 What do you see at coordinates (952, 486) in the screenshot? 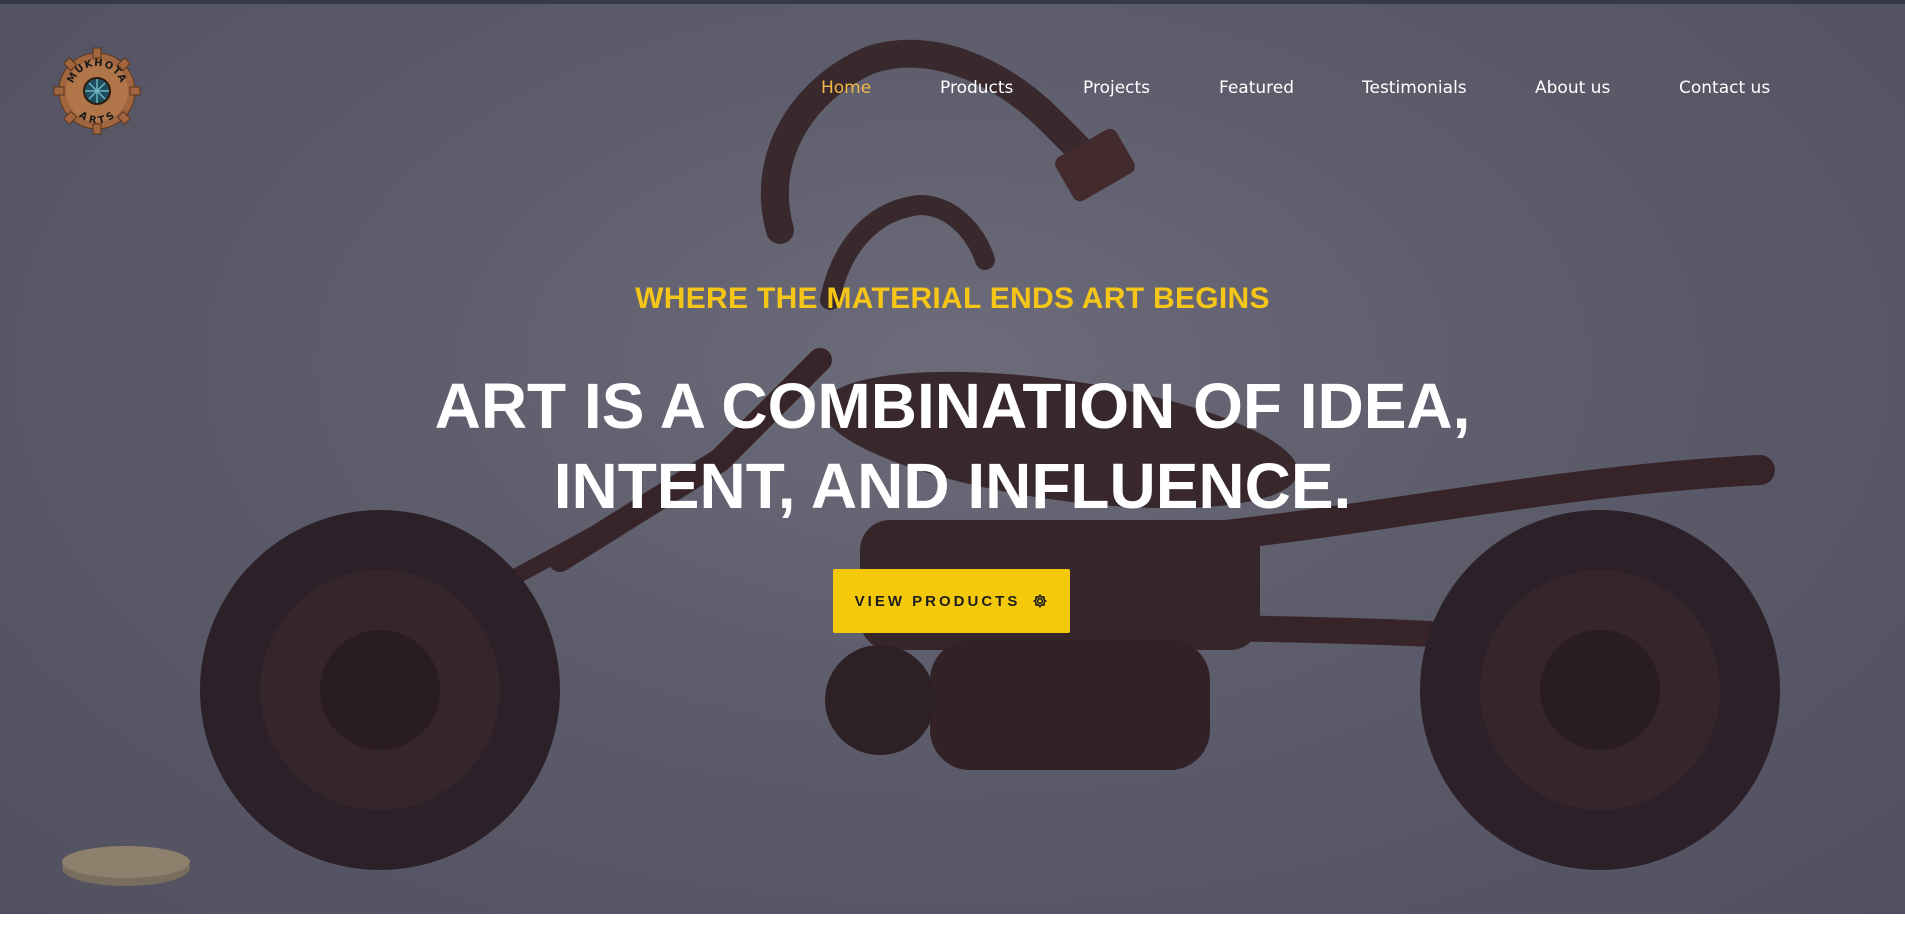
I see `hero-headline-line-2: INTENT, AND INFLUENCE.` at bounding box center [952, 486].